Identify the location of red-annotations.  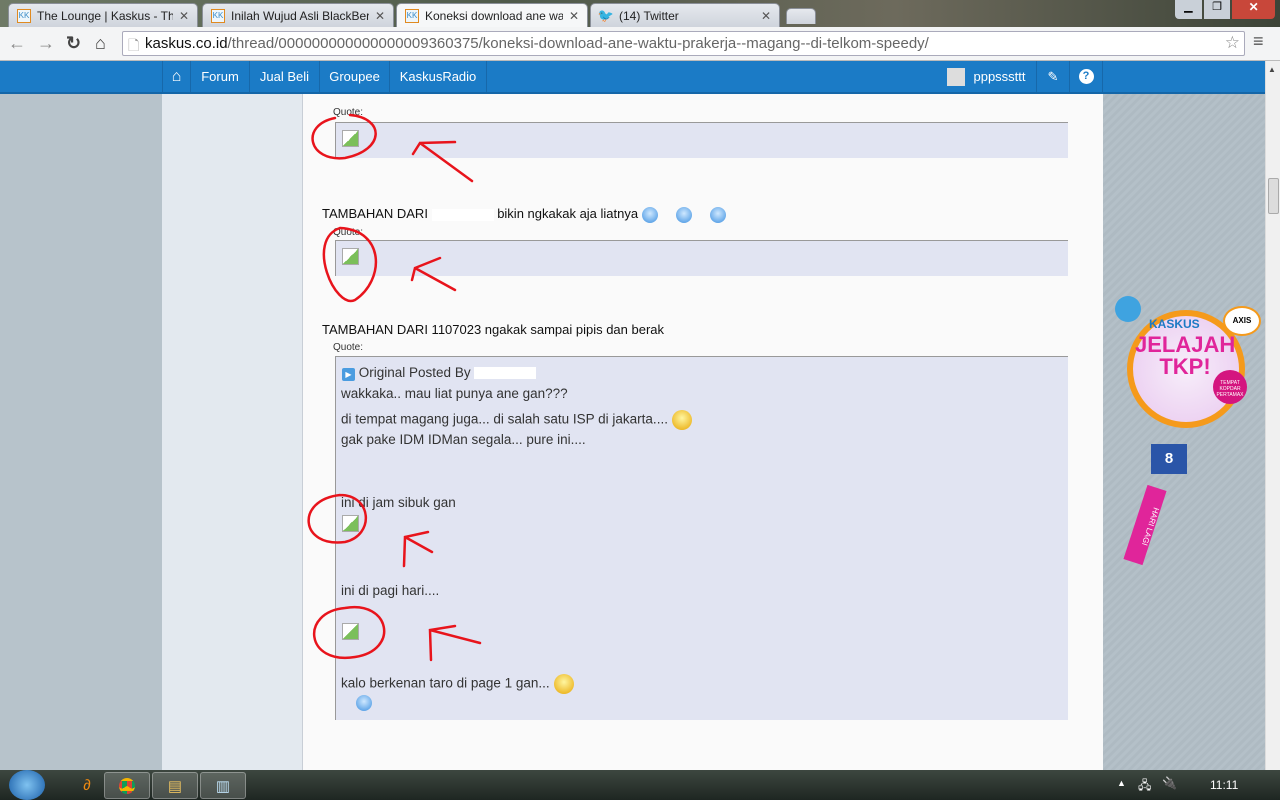
(394, 387).